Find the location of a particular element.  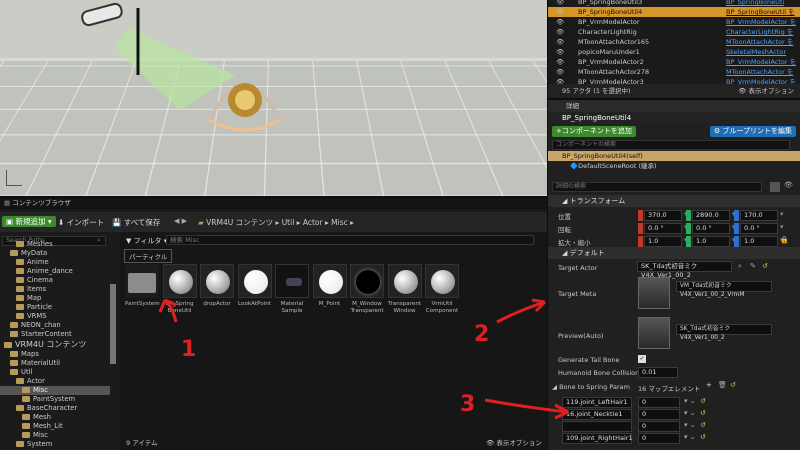

bone-key-field is located at coordinates (597, 426).